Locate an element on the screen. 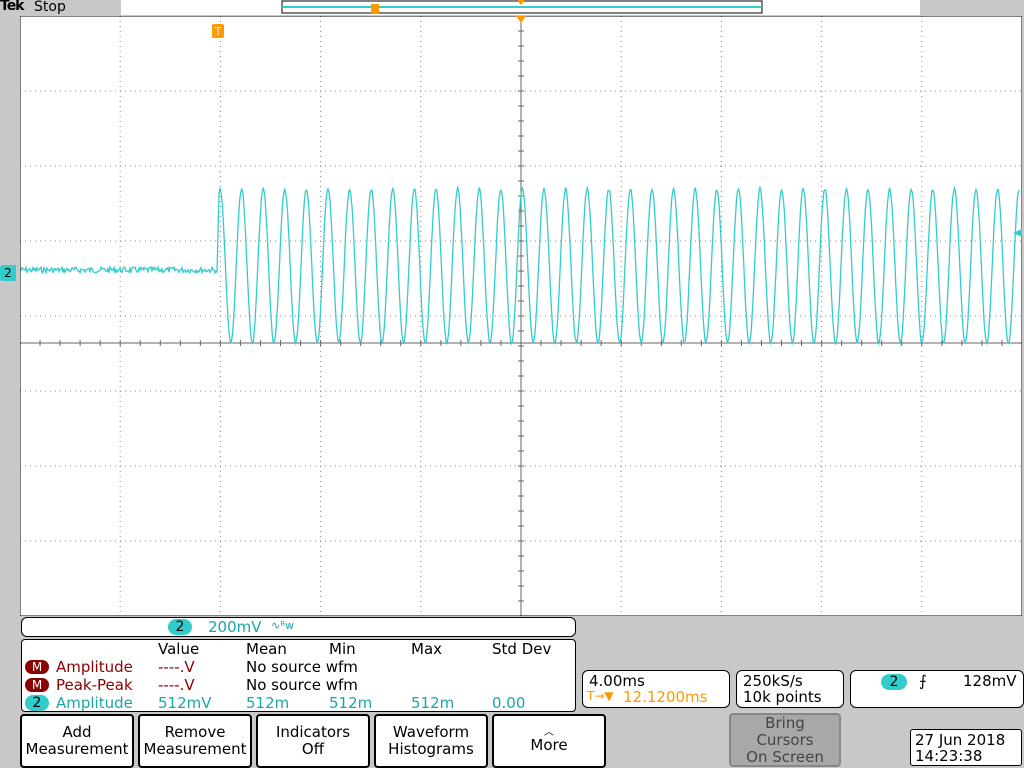  measurement-name: Peak-Peak is located at coordinates (94, 685).